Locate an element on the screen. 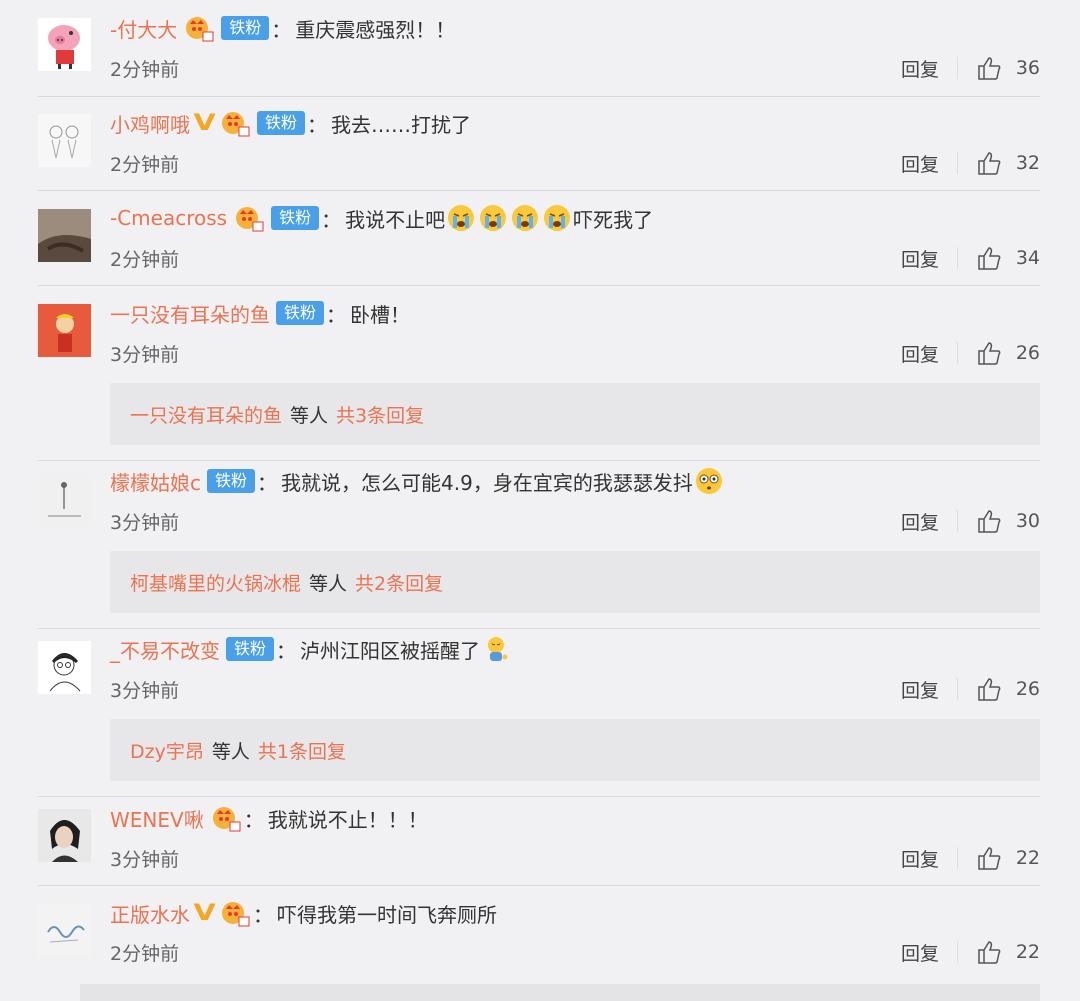 This screenshot has height=1001, width=1080. username: -Cmeacross is located at coordinates (168, 218).